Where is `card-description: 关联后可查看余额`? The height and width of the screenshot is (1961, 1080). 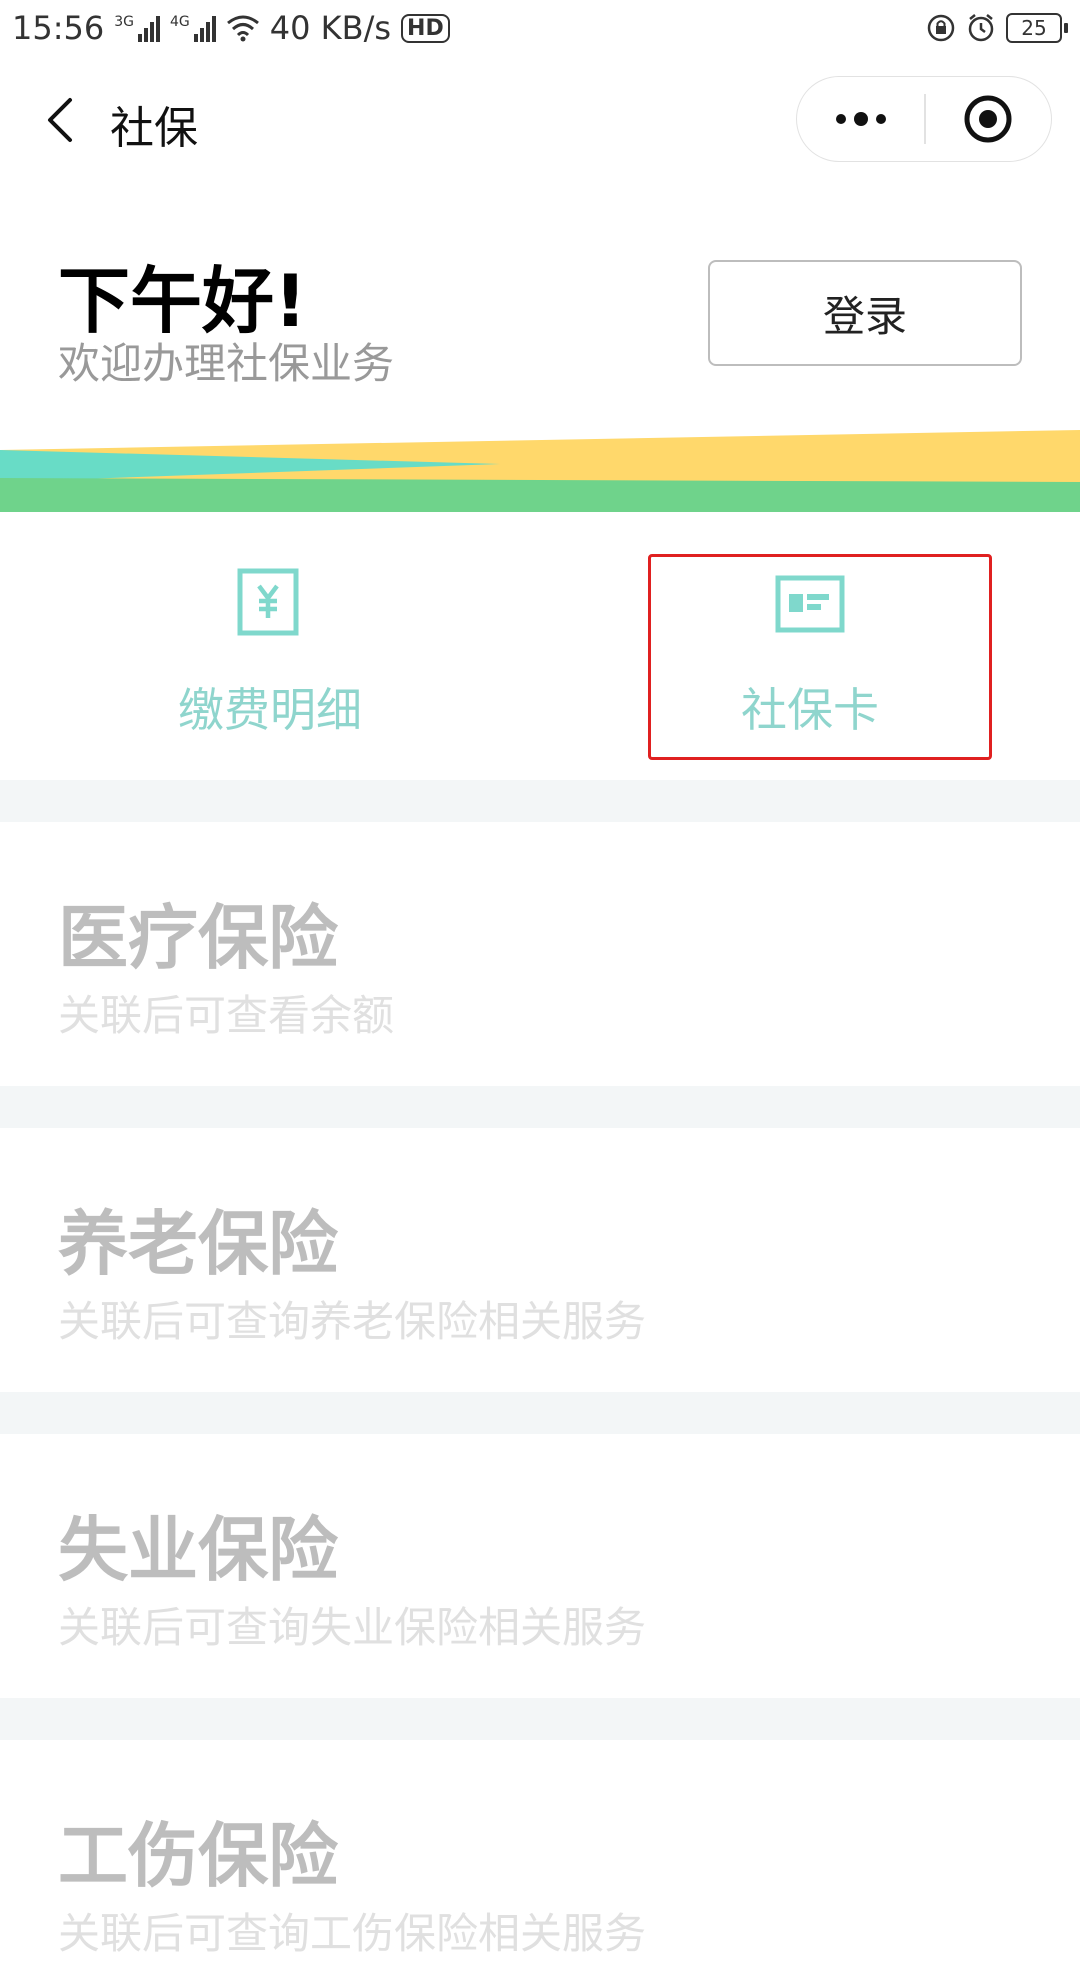 card-description: 关联后可查看余额 is located at coordinates (226, 1015).